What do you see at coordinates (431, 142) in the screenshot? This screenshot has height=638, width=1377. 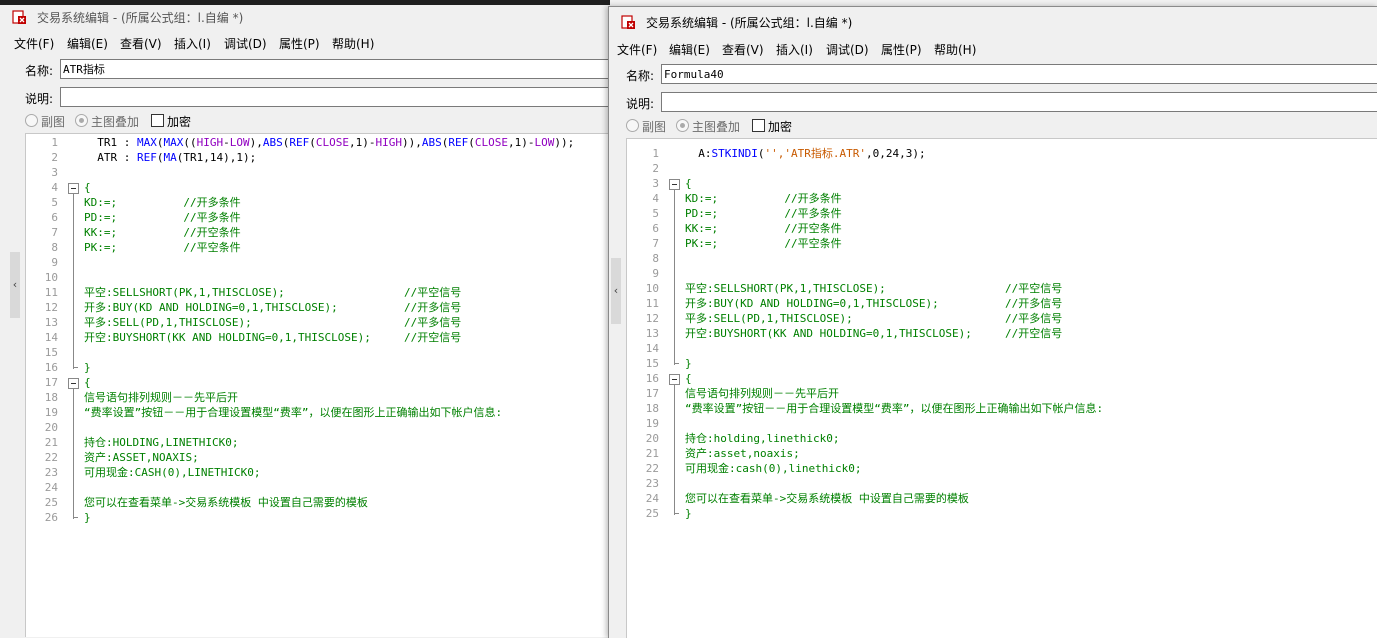 I see `code-token: ABS` at bounding box center [431, 142].